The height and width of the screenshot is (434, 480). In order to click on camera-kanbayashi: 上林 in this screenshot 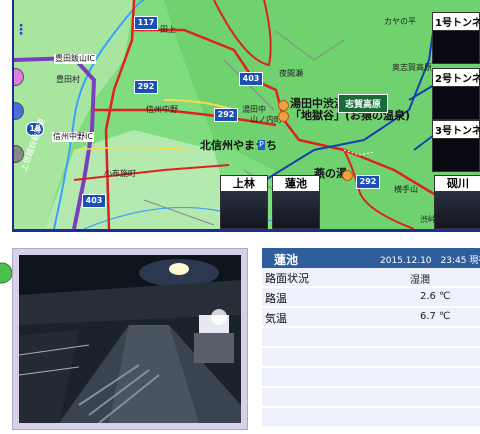, I will do `click(244, 202)`.